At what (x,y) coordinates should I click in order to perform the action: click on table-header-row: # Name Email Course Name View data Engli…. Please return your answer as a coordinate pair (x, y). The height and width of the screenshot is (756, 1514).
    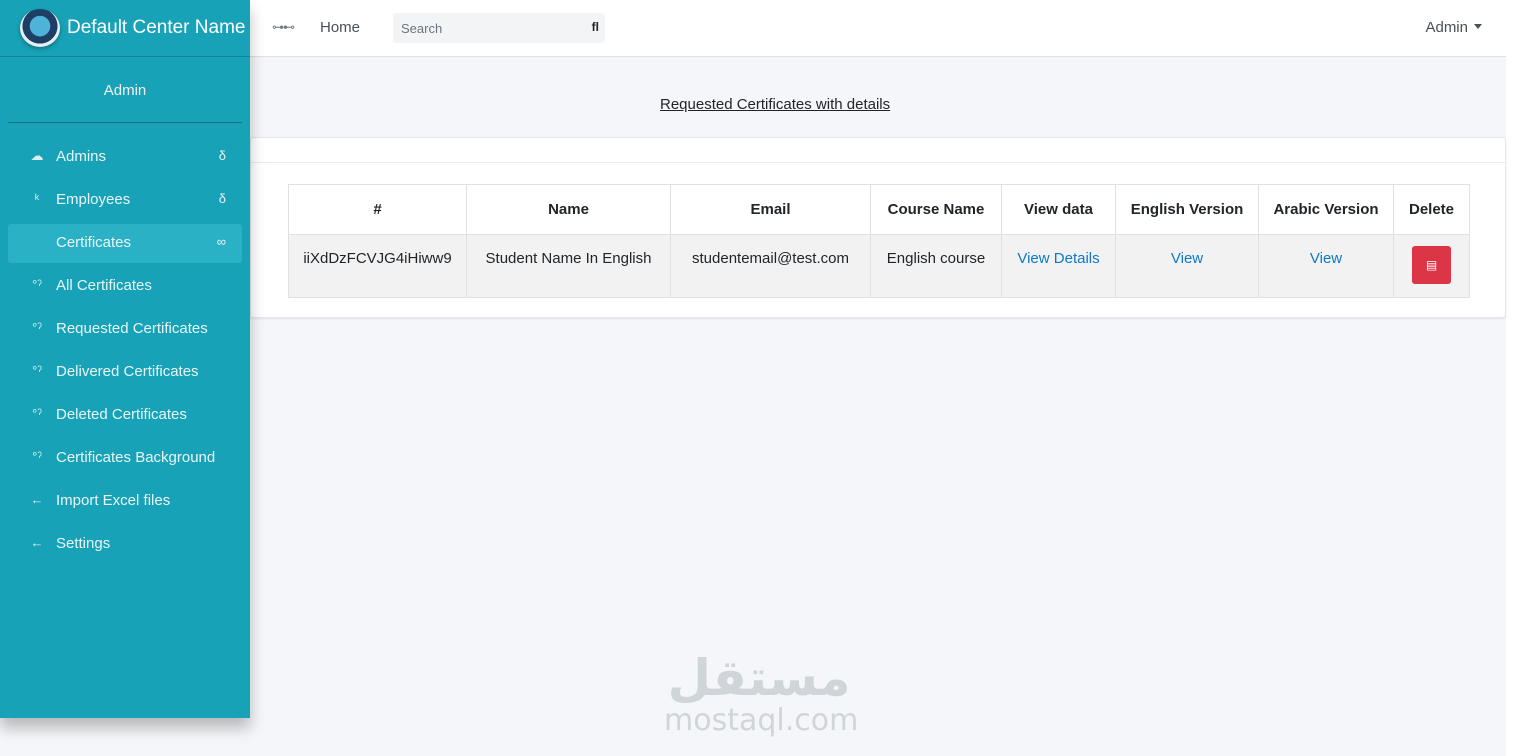
    Looking at the image, I should click on (879, 209).